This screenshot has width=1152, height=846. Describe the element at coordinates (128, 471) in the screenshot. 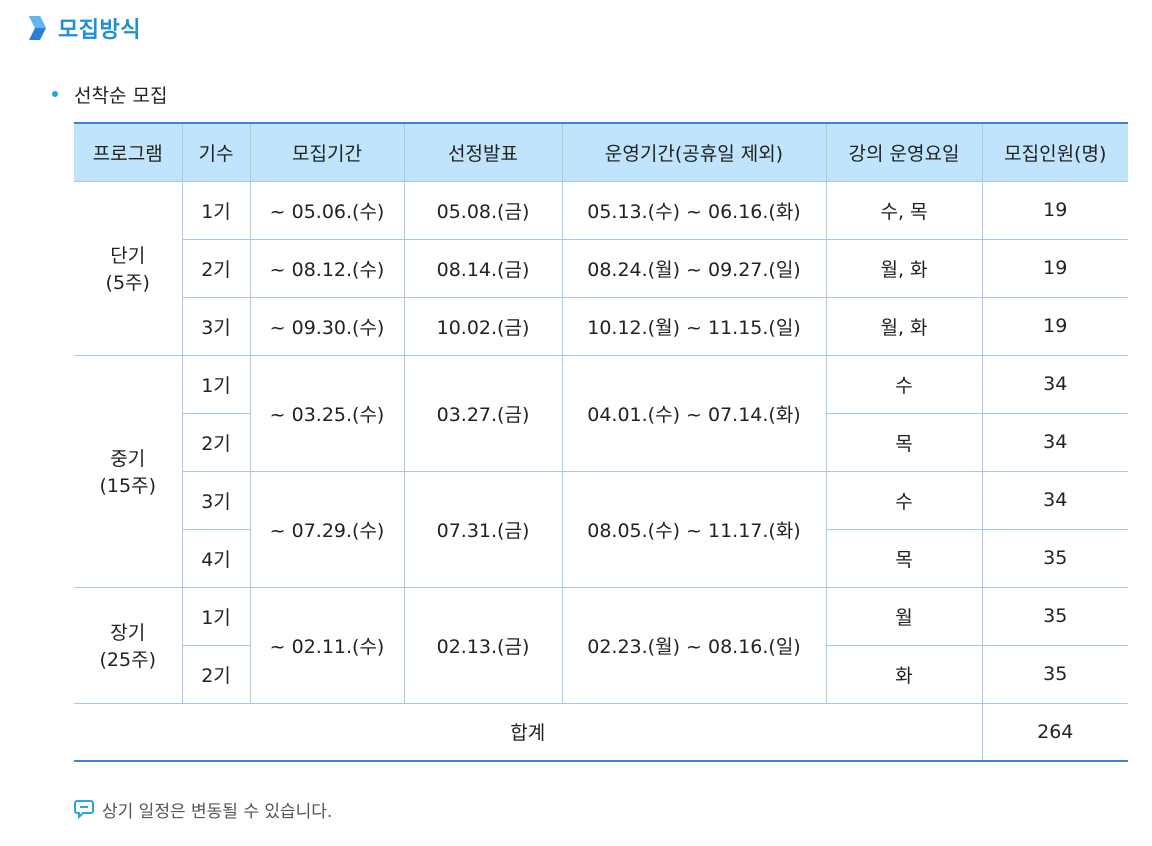

I see `program-cell-mid: 중기 (15주)` at that location.